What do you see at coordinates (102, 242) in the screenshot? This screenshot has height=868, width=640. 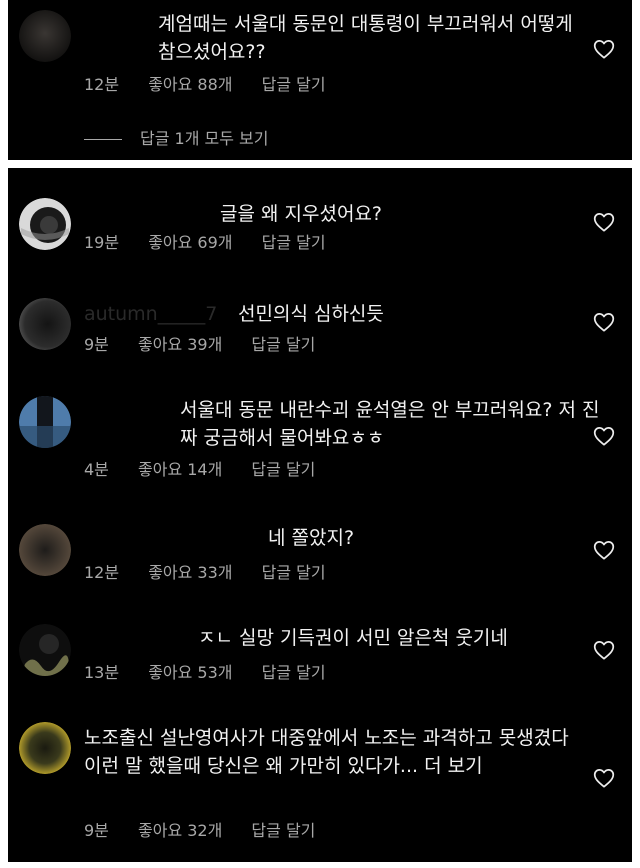 I see `comment-time: 19분` at bounding box center [102, 242].